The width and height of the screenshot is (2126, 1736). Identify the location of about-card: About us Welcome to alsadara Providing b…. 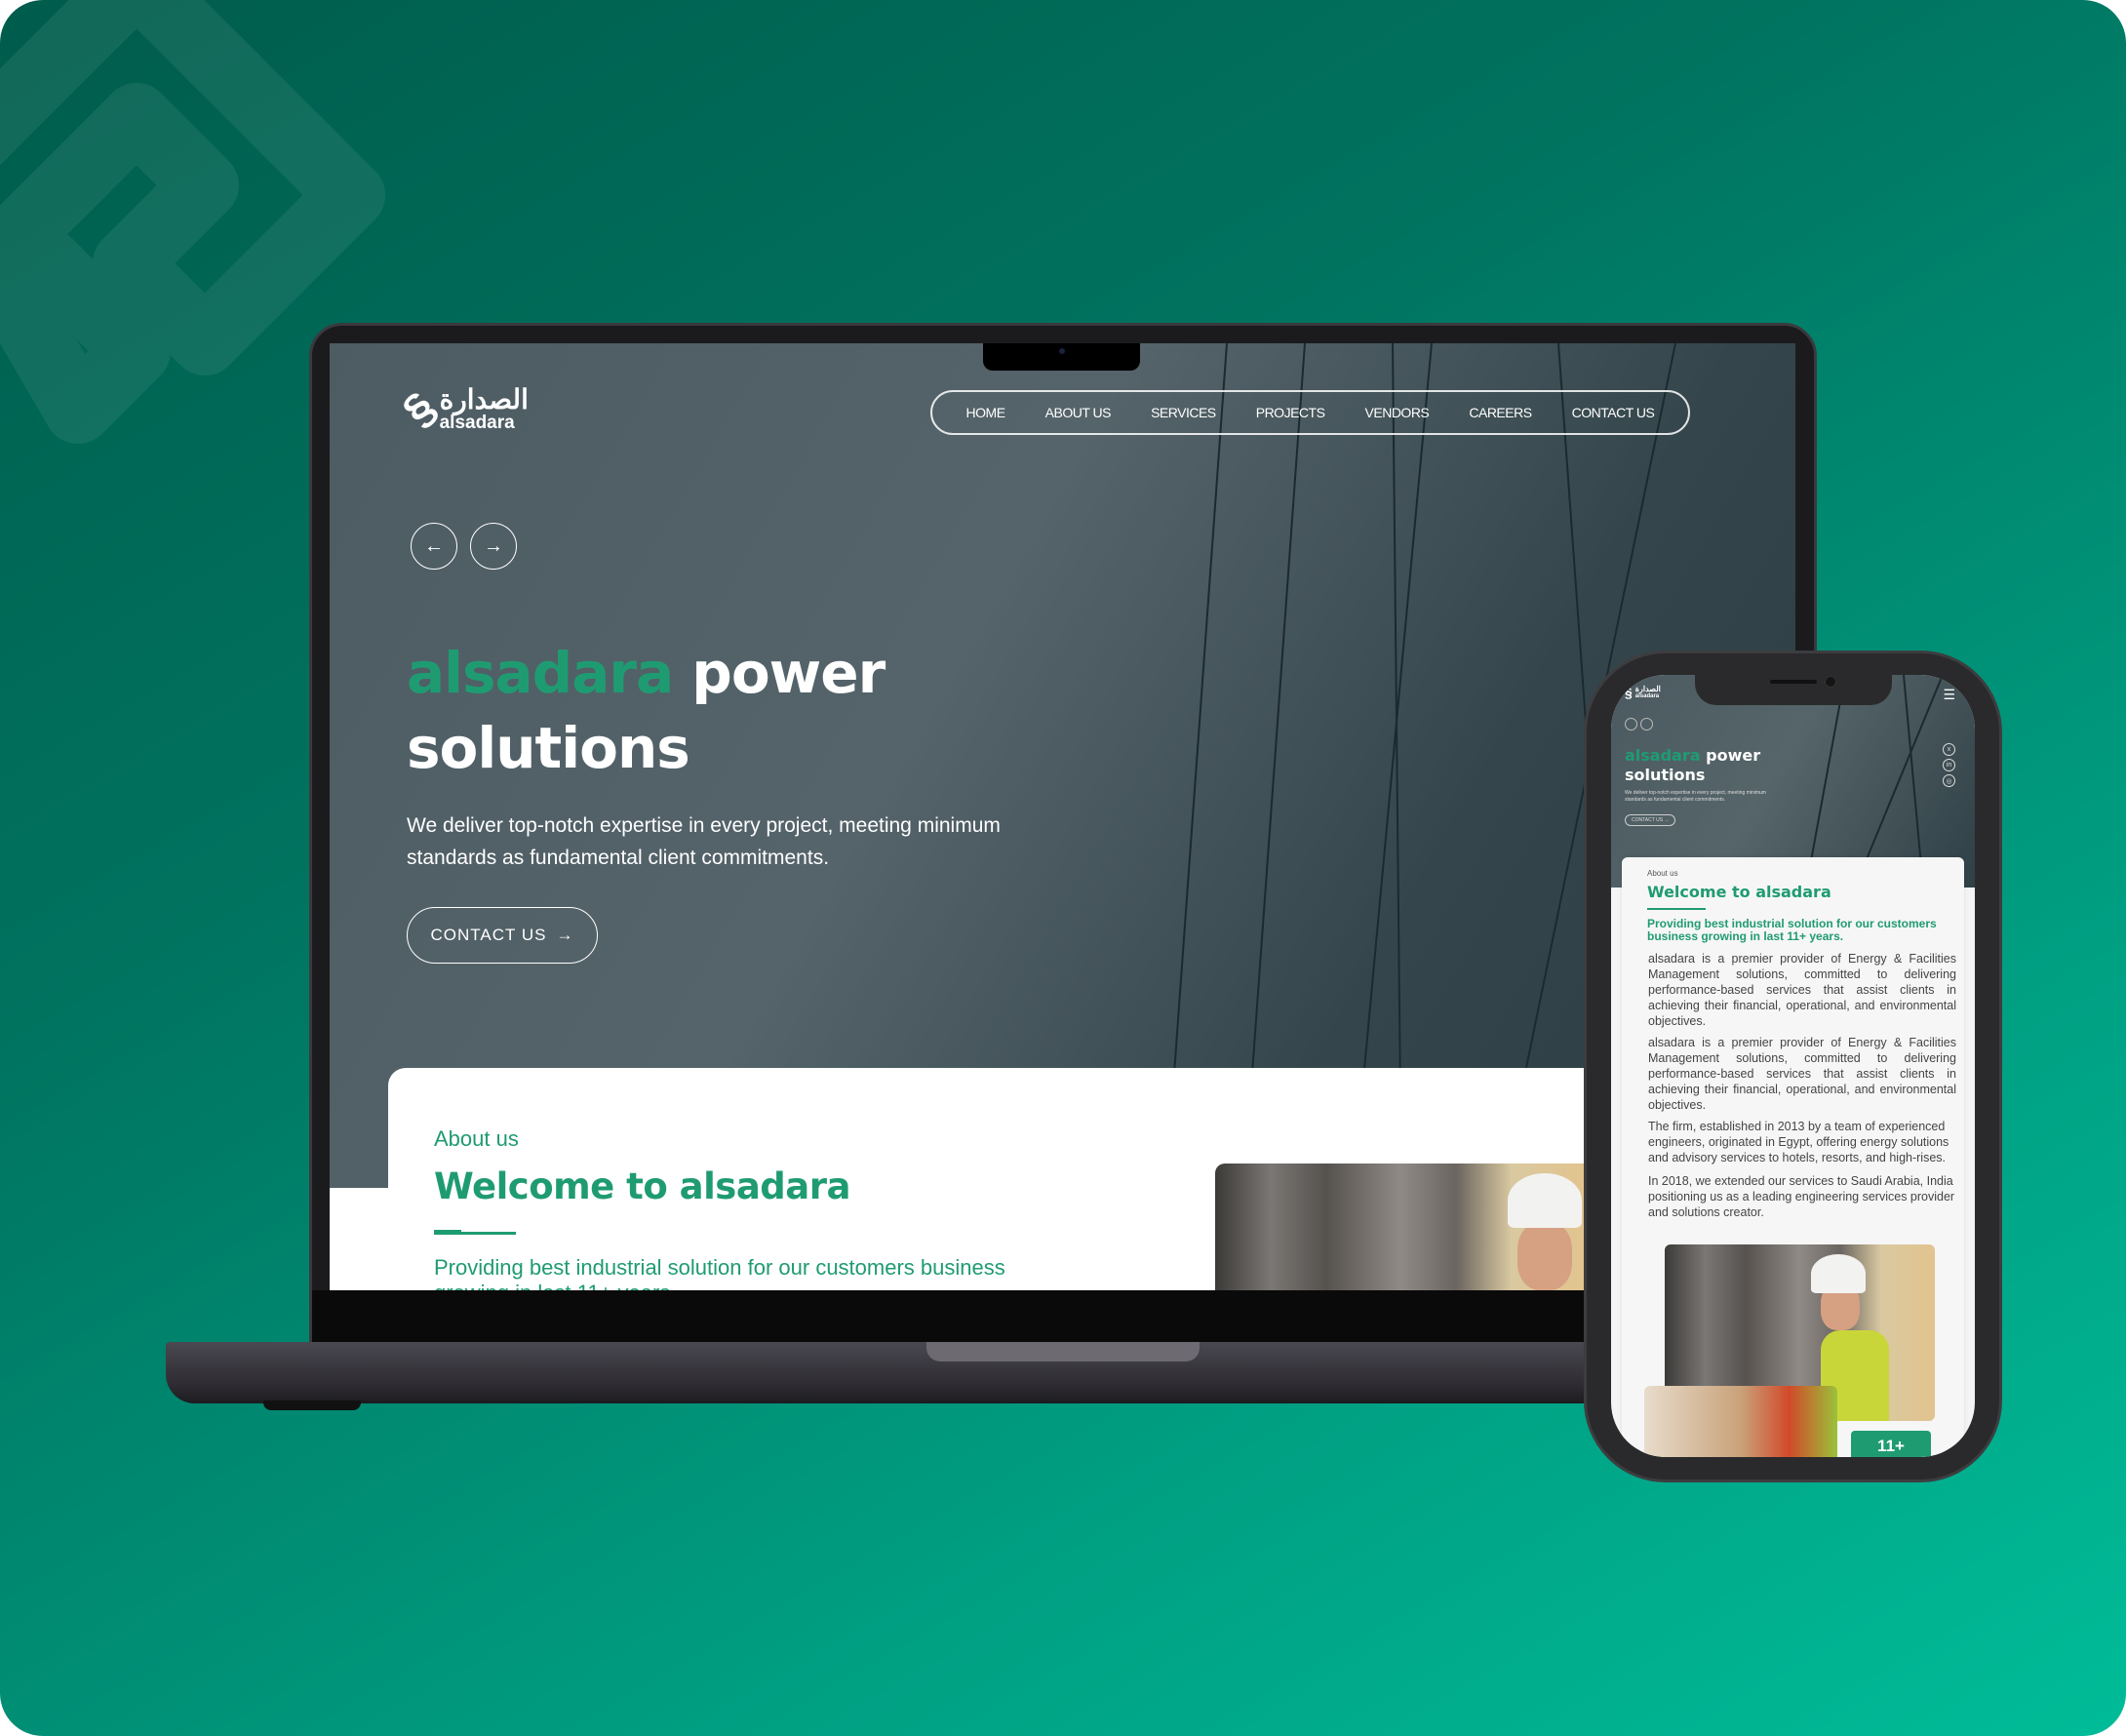
(1022, 1179).